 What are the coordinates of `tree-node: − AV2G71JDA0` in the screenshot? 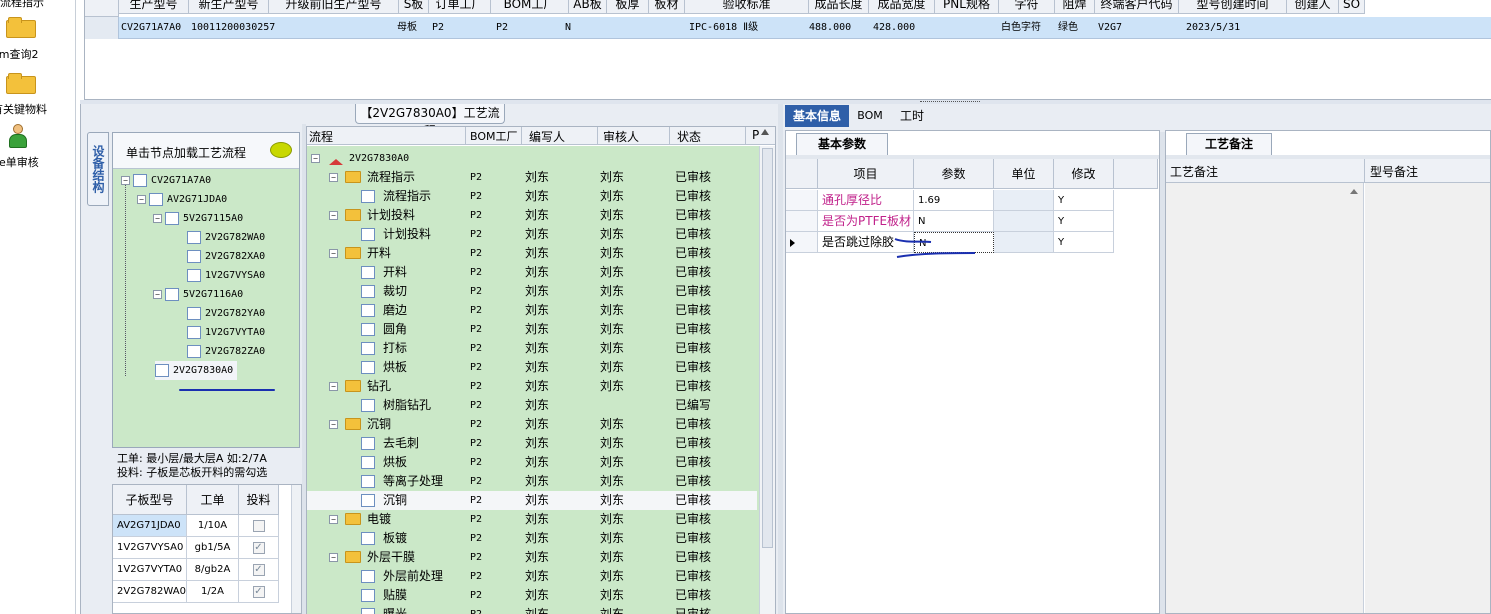 It's located at (182, 199).